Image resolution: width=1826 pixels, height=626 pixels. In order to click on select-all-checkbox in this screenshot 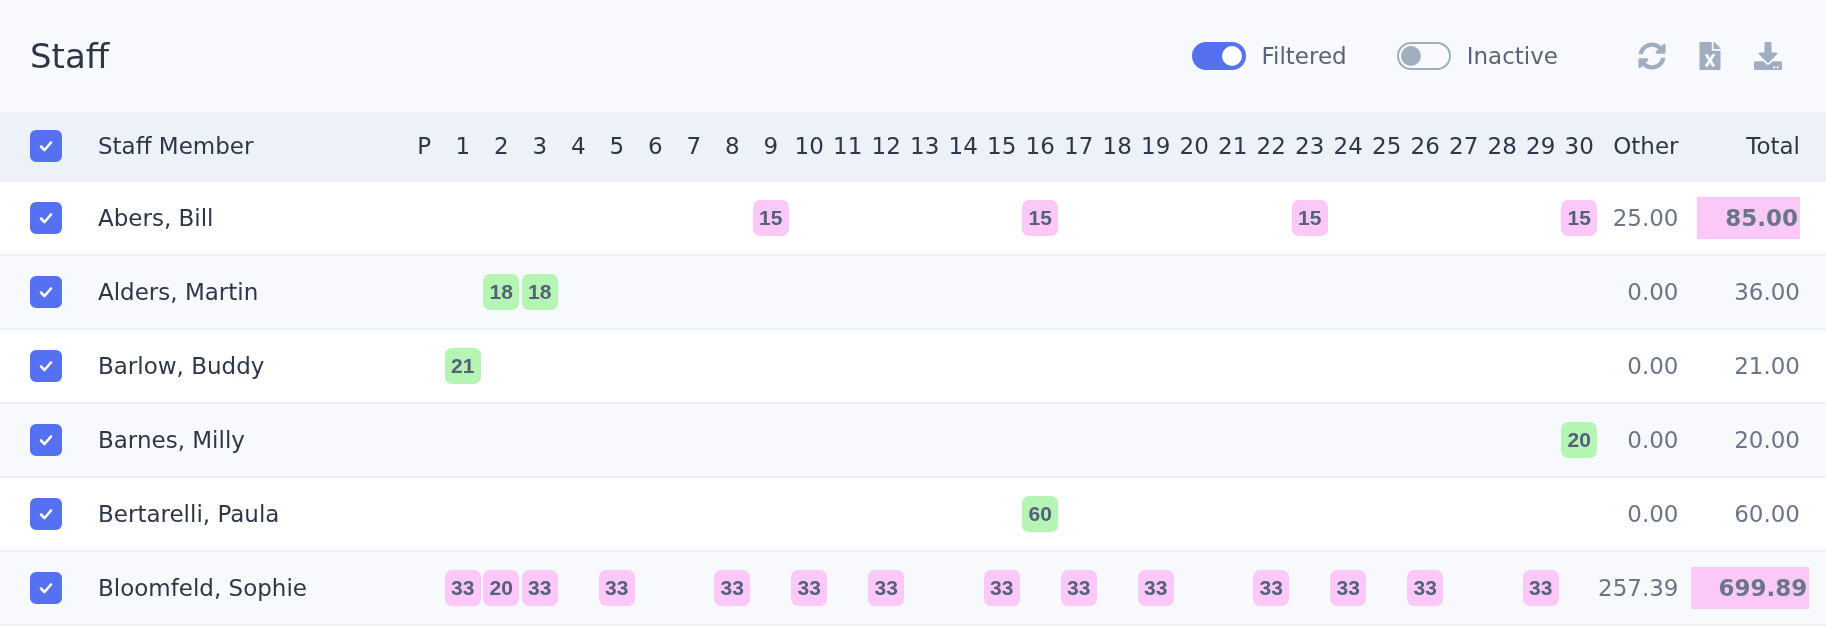, I will do `click(46, 146)`.